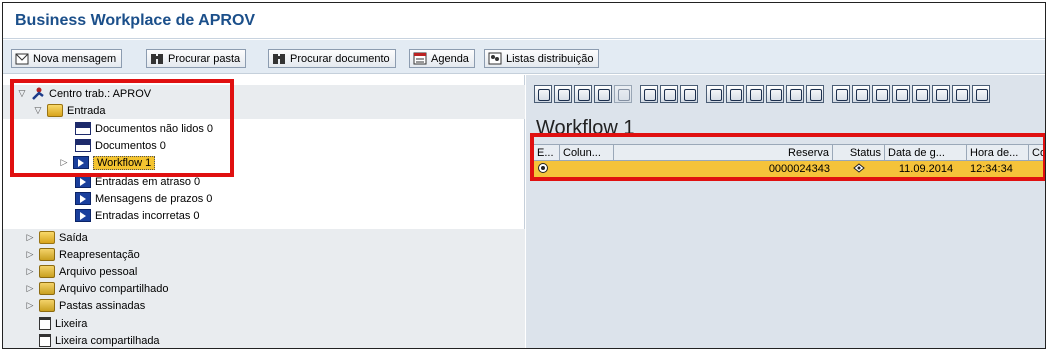 This screenshot has width=1048, height=351. I want to click on window-title: Business Workplace de APROV, so click(135, 20).